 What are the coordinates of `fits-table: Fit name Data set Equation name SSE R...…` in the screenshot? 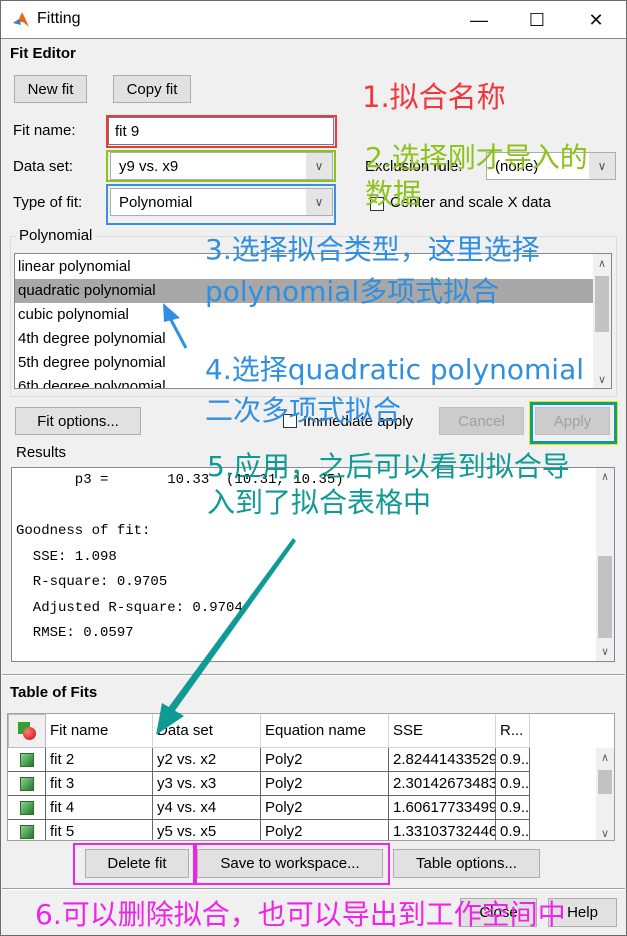 It's located at (311, 777).